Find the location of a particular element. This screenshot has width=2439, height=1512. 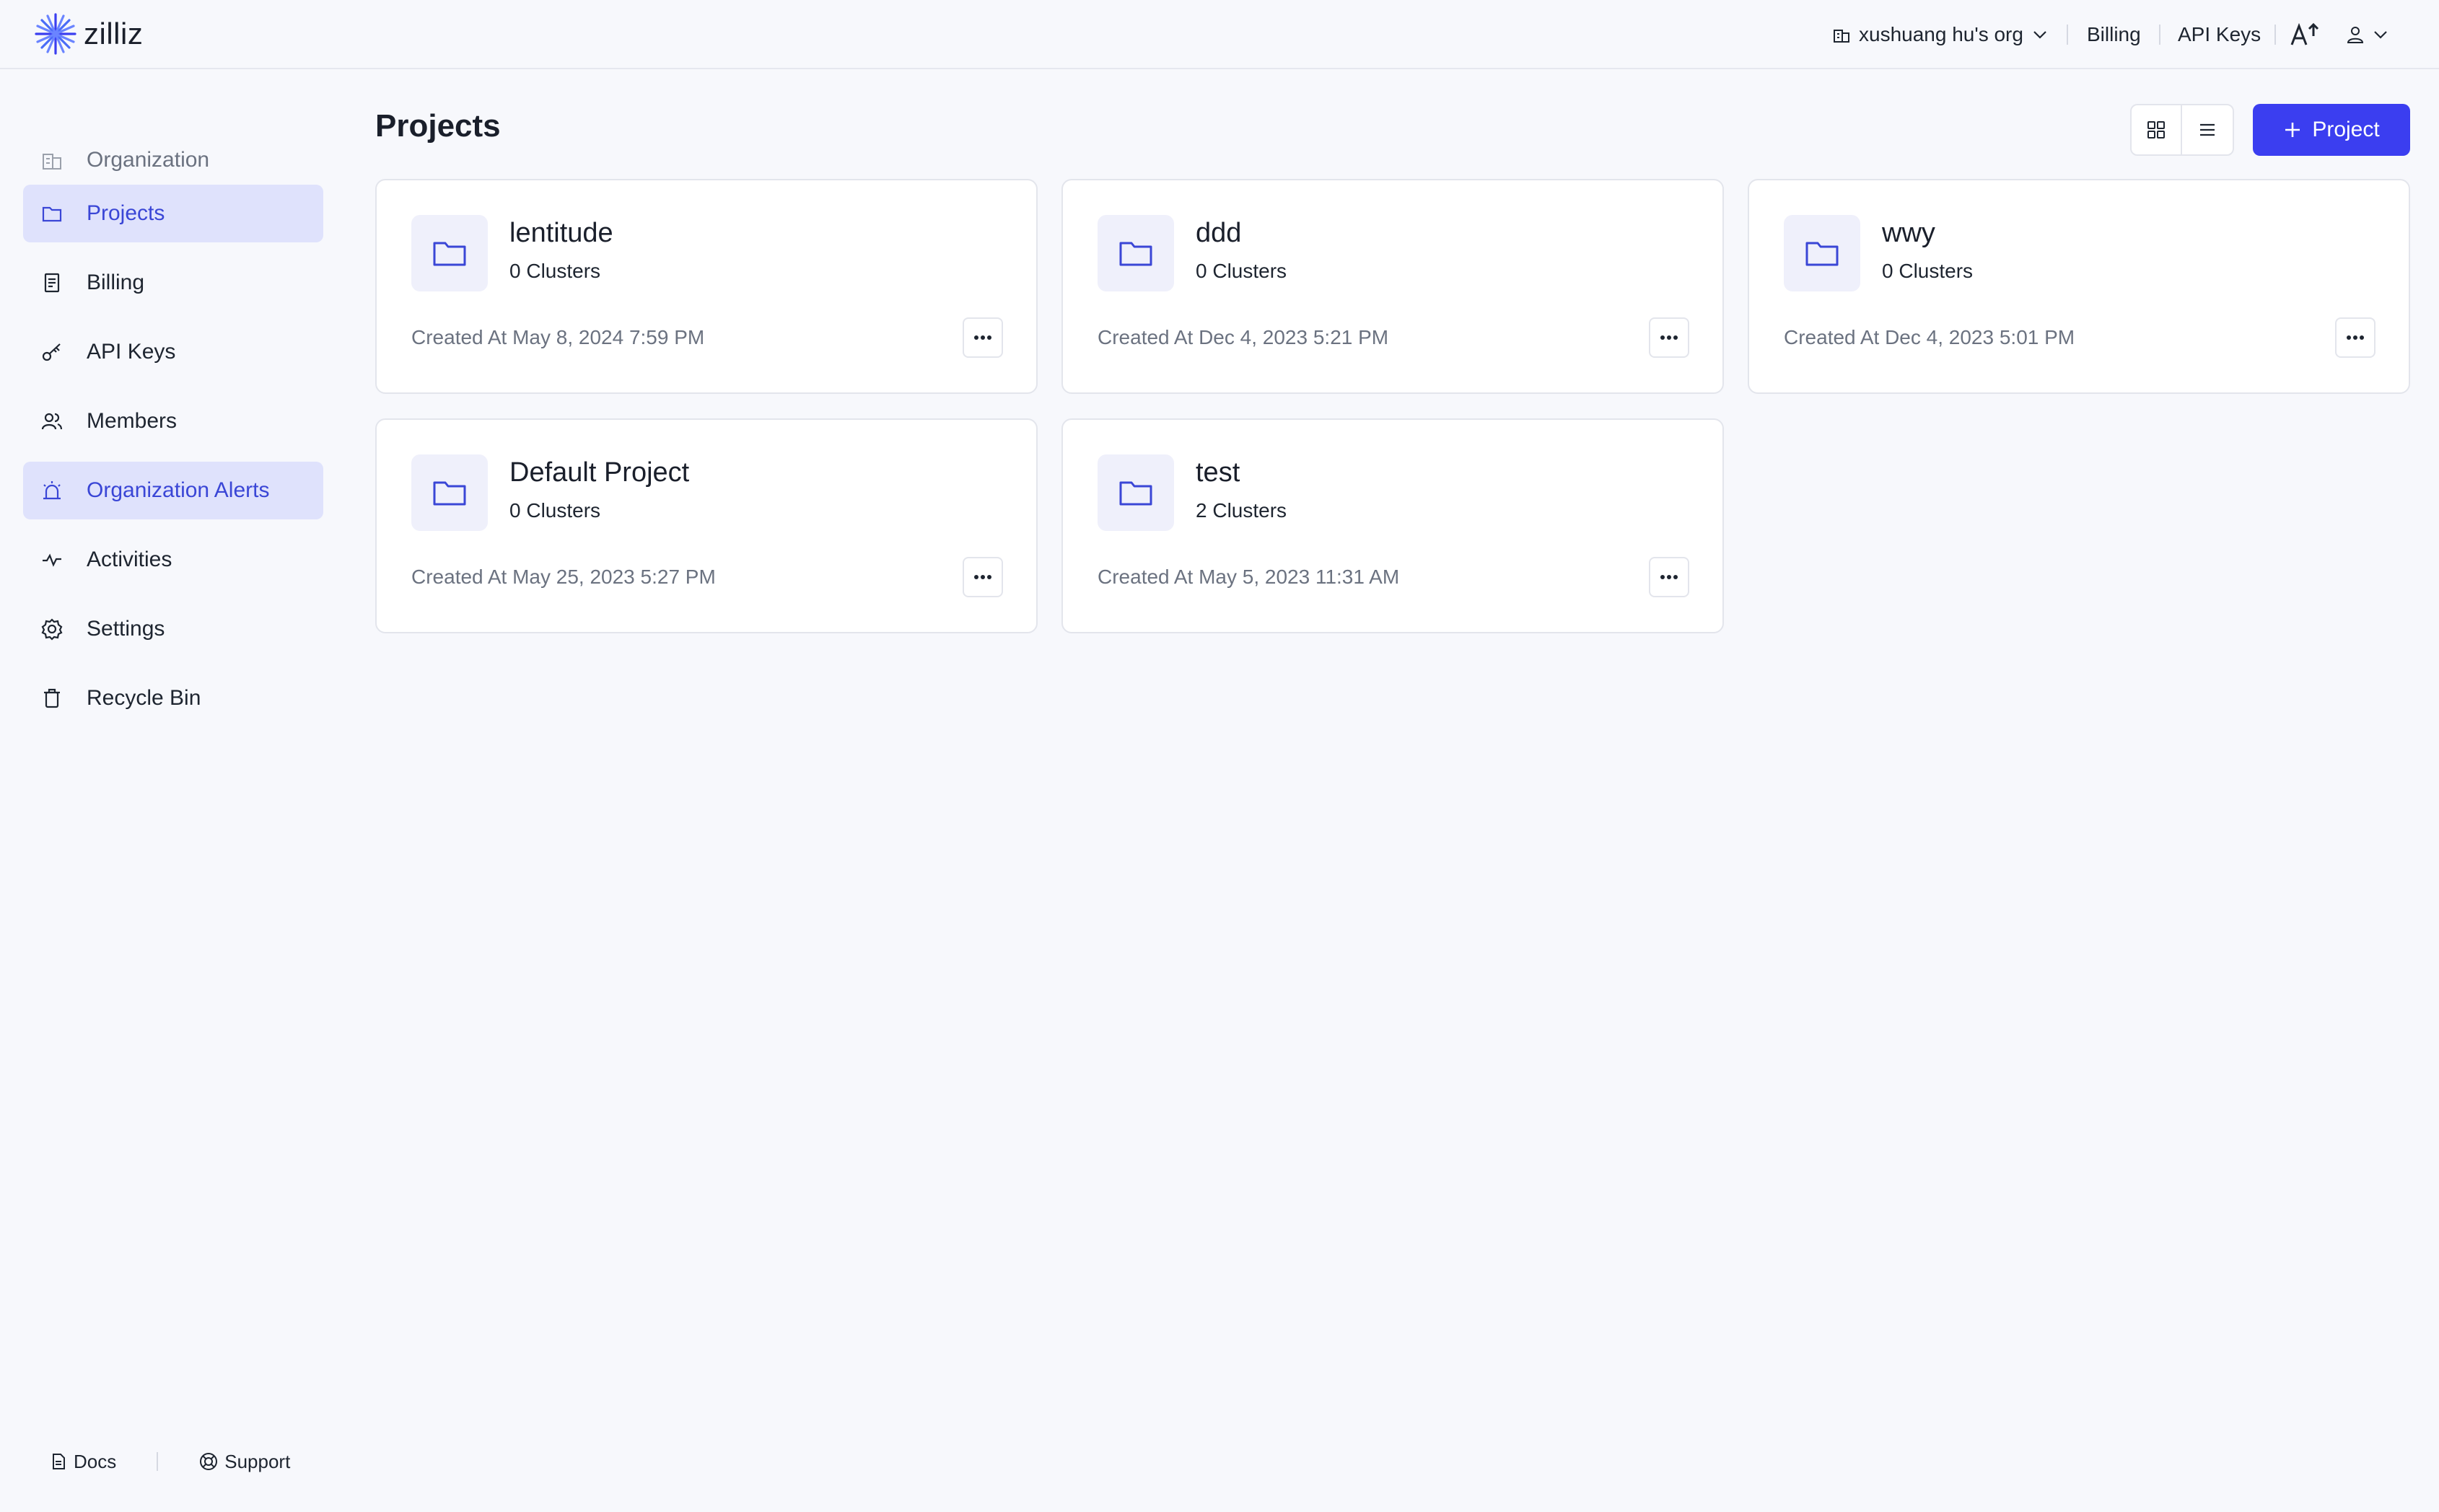

project-created-at: Created At Dec 4, 2023 5:21 PM is located at coordinates (1244, 337).